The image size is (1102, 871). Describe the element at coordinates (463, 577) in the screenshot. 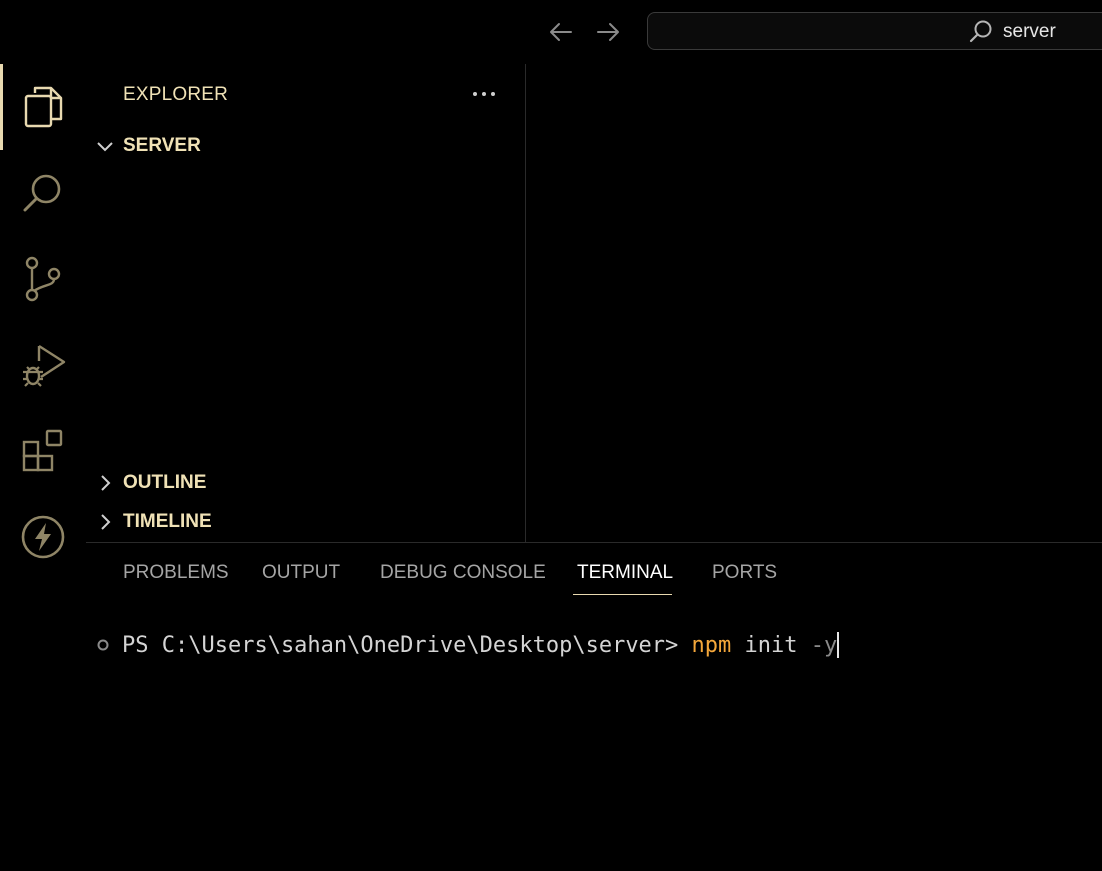

I see `tab-debug-console: DEBUG CONSOLE` at that location.